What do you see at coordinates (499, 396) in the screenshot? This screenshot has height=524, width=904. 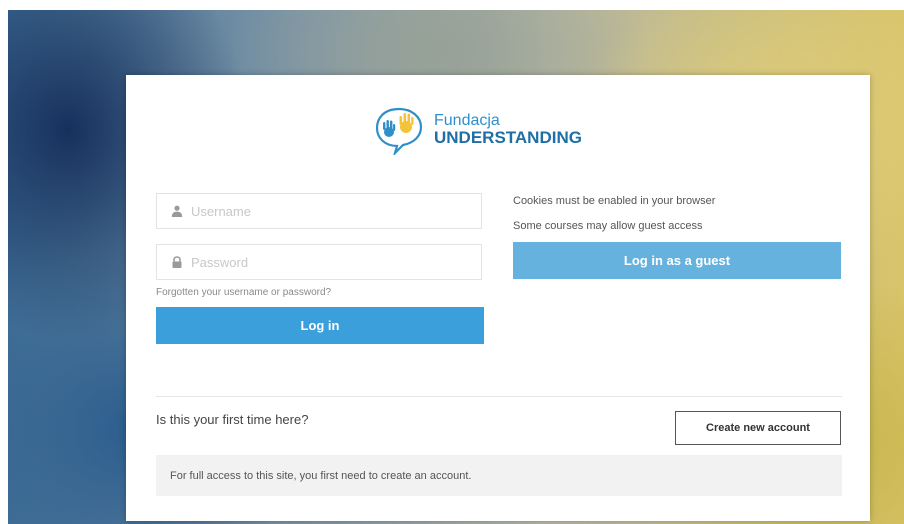 I see `divider` at bounding box center [499, 396].